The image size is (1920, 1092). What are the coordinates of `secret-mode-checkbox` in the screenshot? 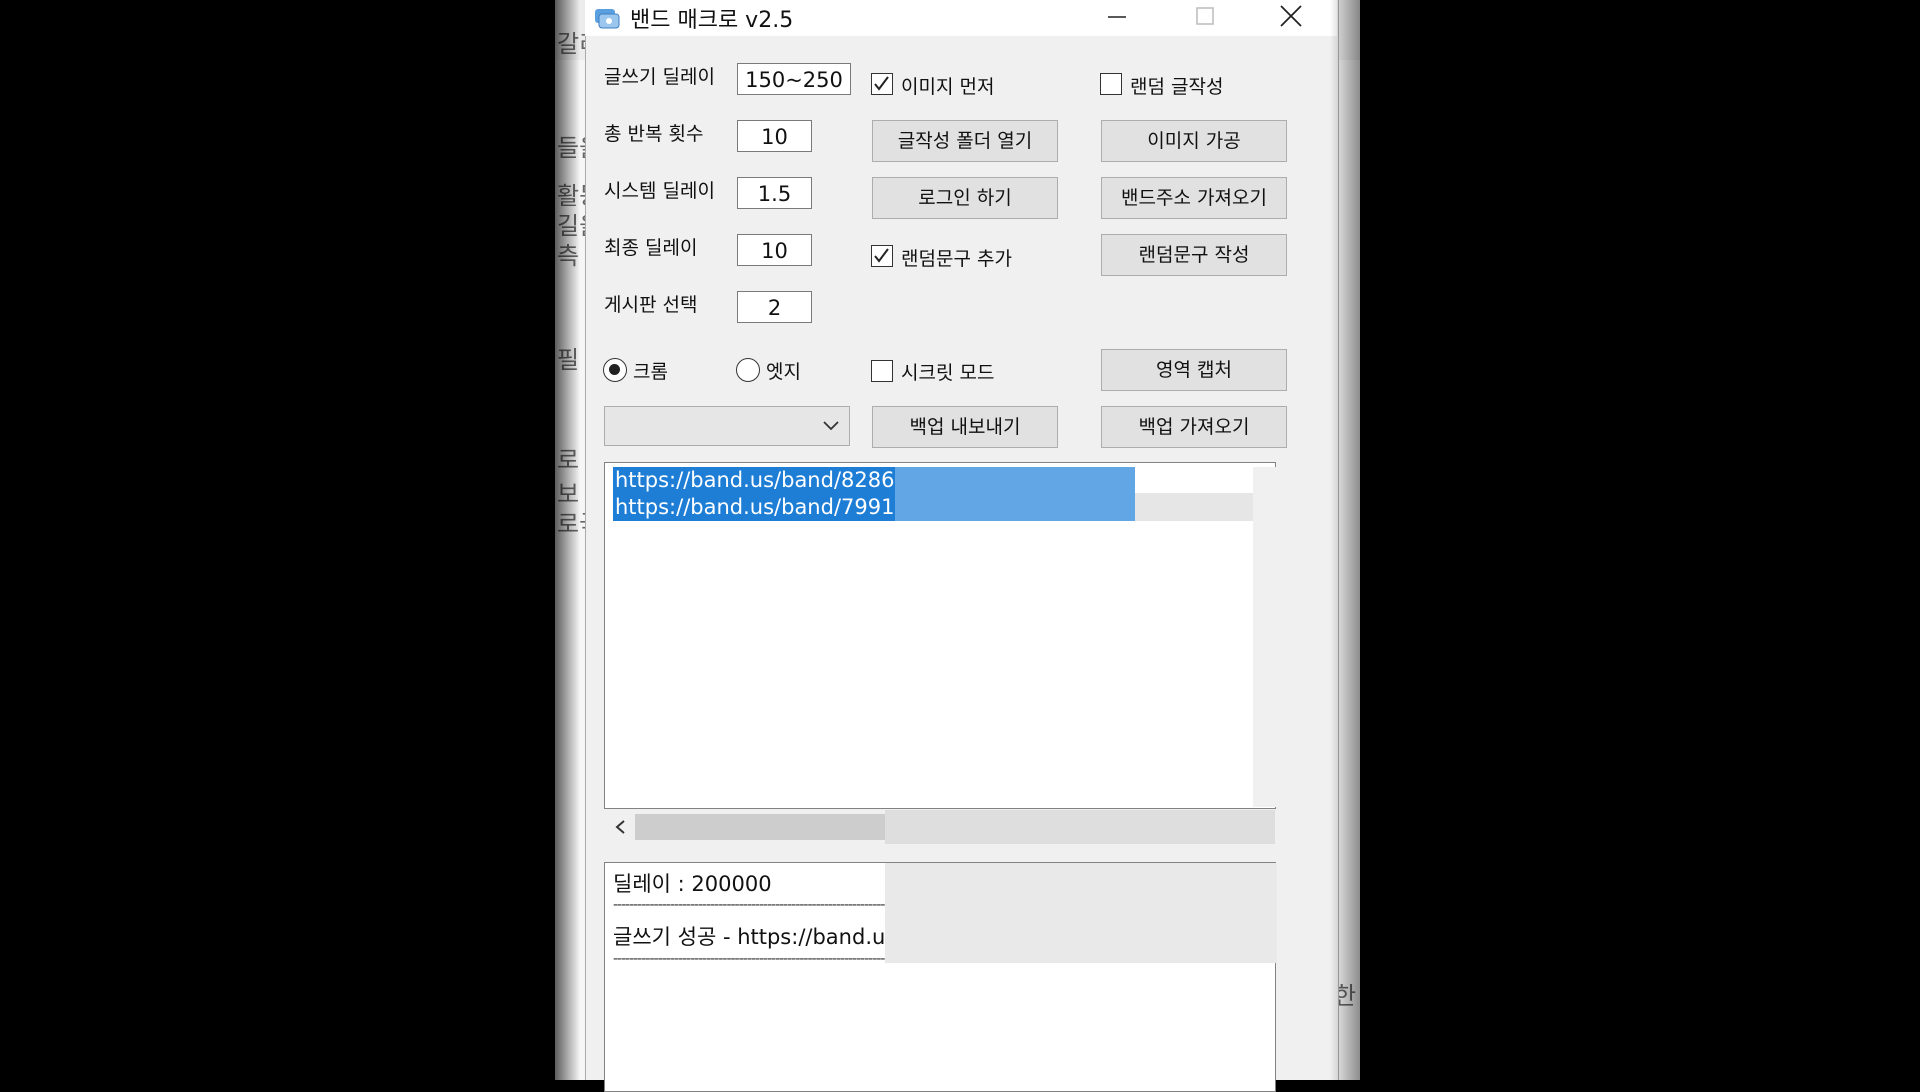 It's located at (882, 371).